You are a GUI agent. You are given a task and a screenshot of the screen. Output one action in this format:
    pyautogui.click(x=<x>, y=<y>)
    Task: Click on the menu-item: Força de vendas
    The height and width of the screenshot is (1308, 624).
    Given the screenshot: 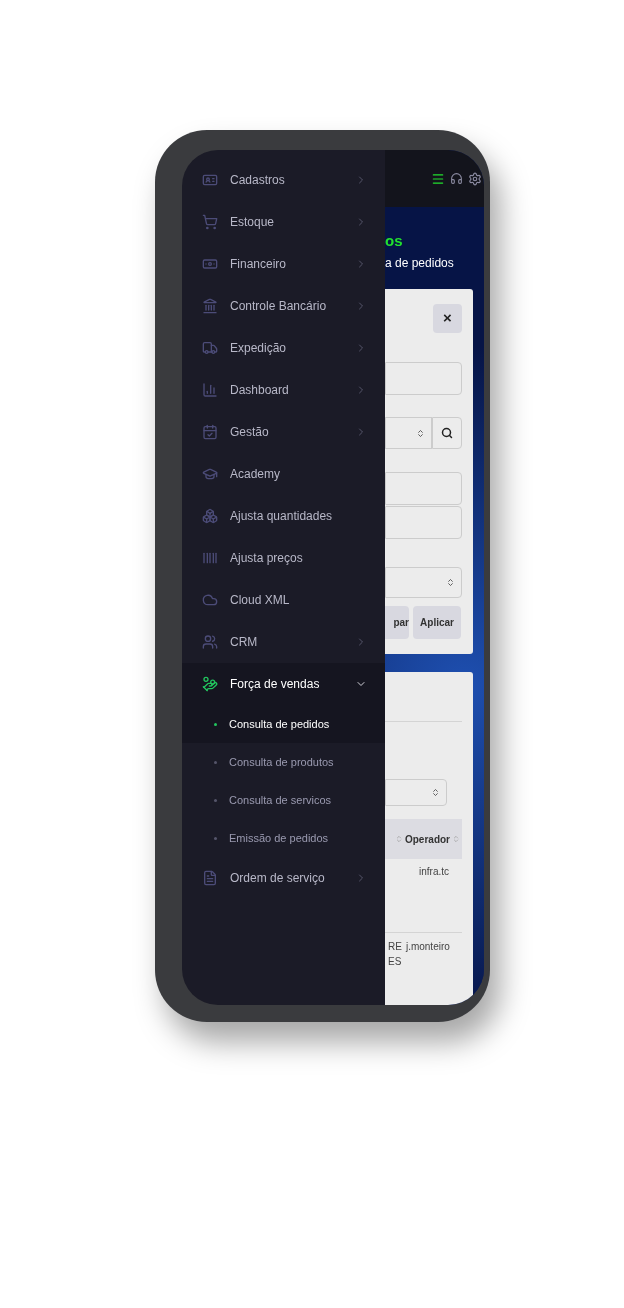 What is the action you would take?
    pyautogui.click(x=283, y=684)
    